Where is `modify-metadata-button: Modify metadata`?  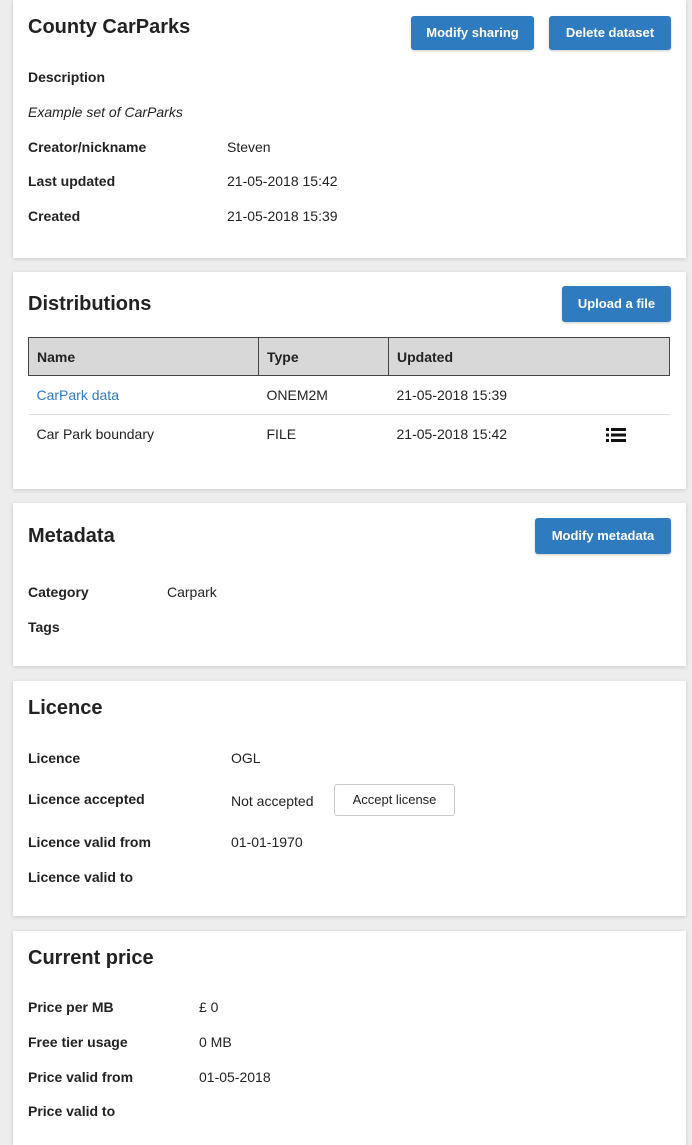
modify-metadata-button: Modify metadata is located at coordinates (603, 536).